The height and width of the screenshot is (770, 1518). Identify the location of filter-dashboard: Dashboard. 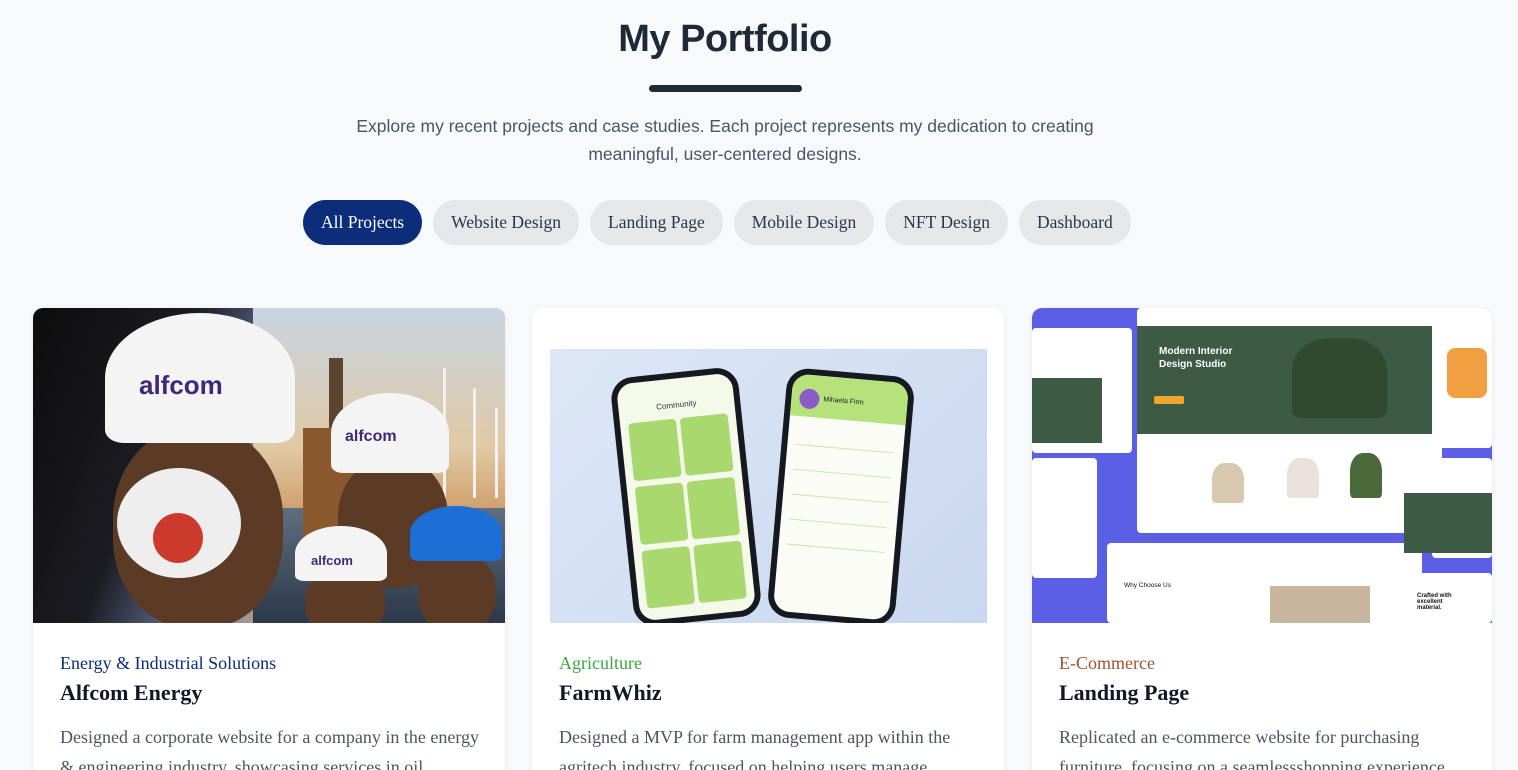
(1074, 222).